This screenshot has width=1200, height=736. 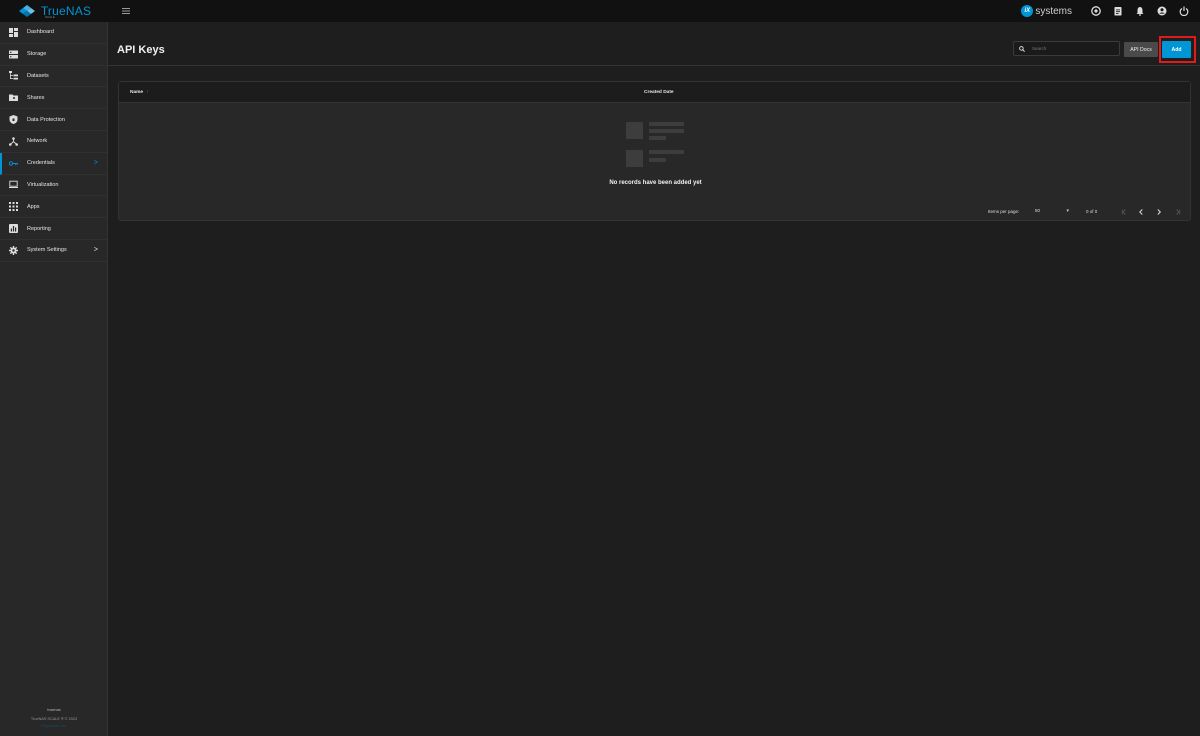 What do you see at coordinates (1038, 210) in the screenshot?
I see `page-size-value: 50` at bounding box center [1038, 210].